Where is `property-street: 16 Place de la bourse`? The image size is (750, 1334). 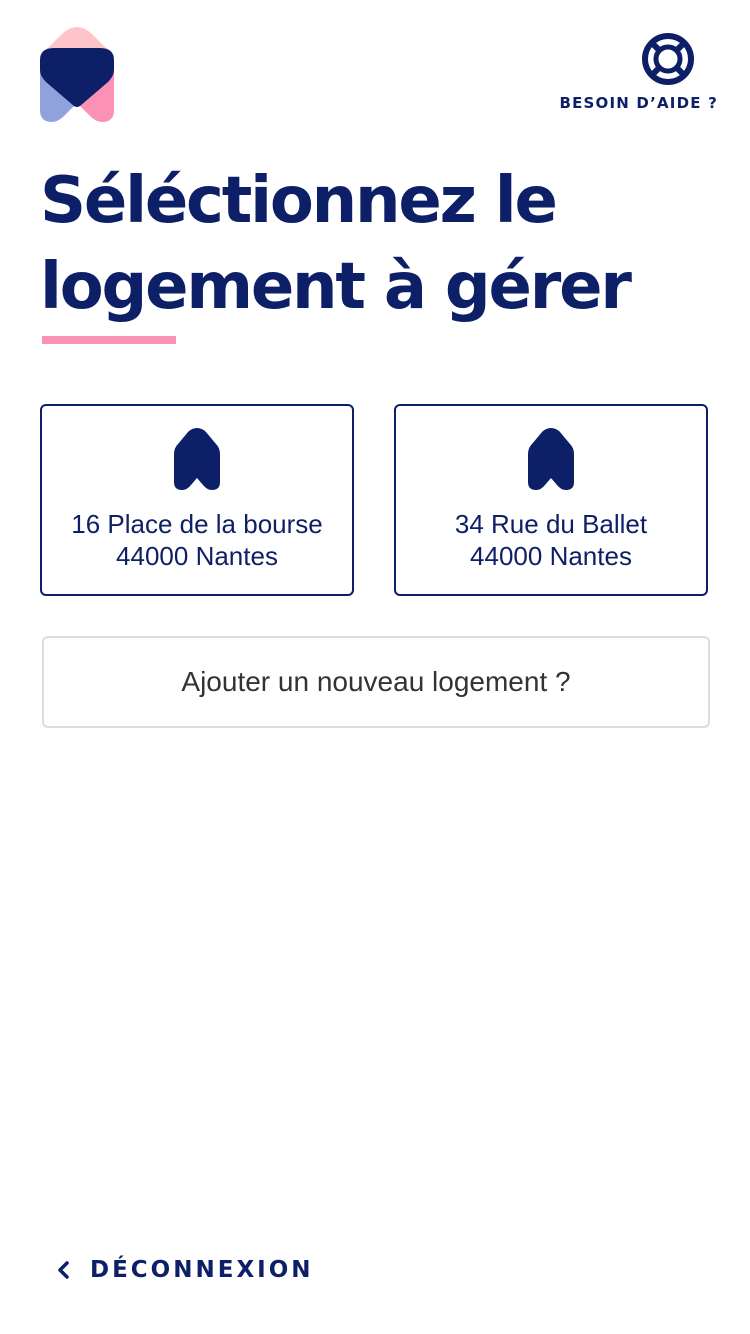
property-street: 16 Place de la bourse is located at coordinates (197, 524).